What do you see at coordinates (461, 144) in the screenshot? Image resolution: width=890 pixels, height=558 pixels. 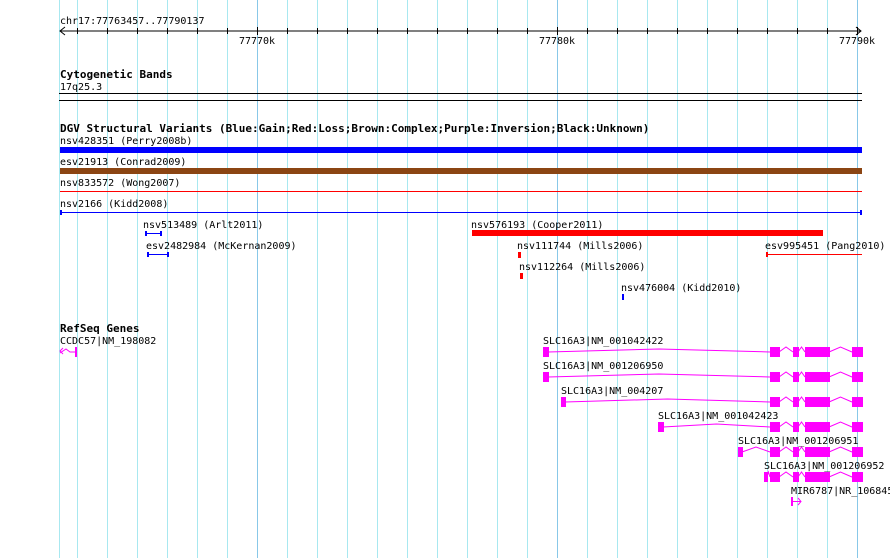 I see `variant-feature: nsv428351 (Perry2008b)` at bounding box center [461, 144].